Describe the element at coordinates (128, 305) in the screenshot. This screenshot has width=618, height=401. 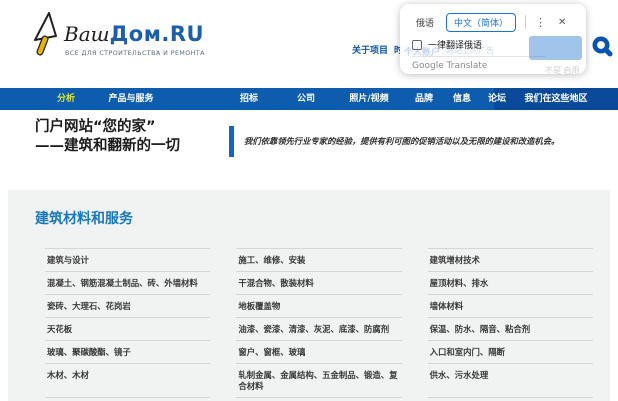
I see `category-link: 瓷砖、大理石、花岗岩` at that location.